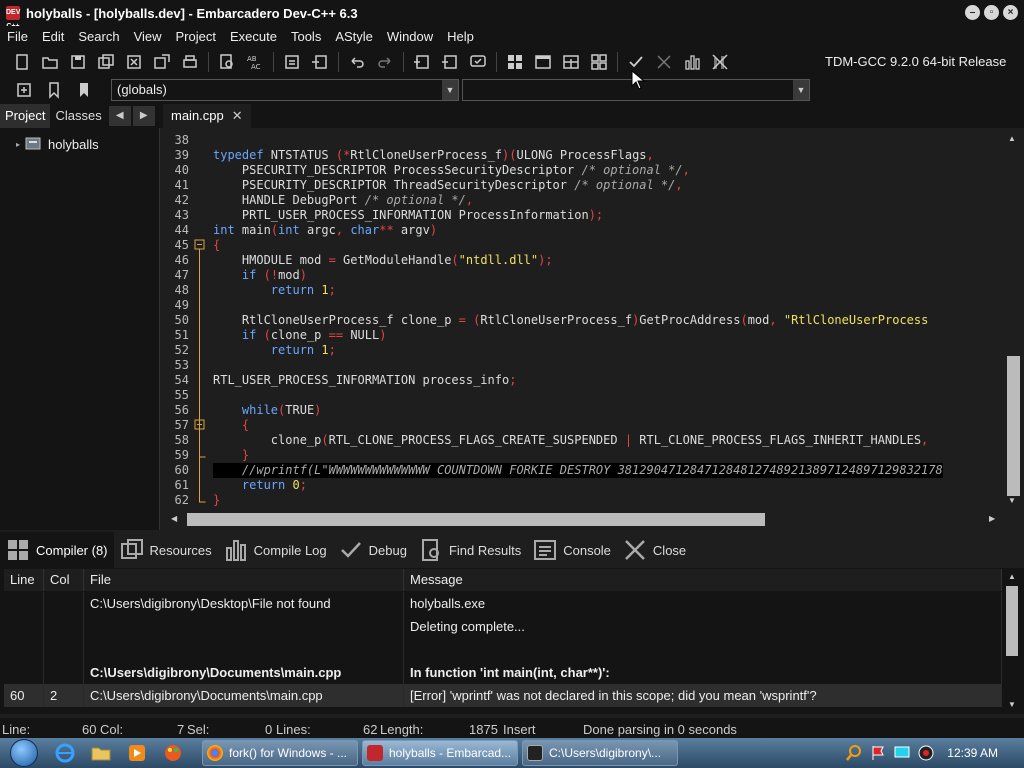  Describe the element at coordinates (106, 62) in the screenshot. I see `save-all-button` at that location.